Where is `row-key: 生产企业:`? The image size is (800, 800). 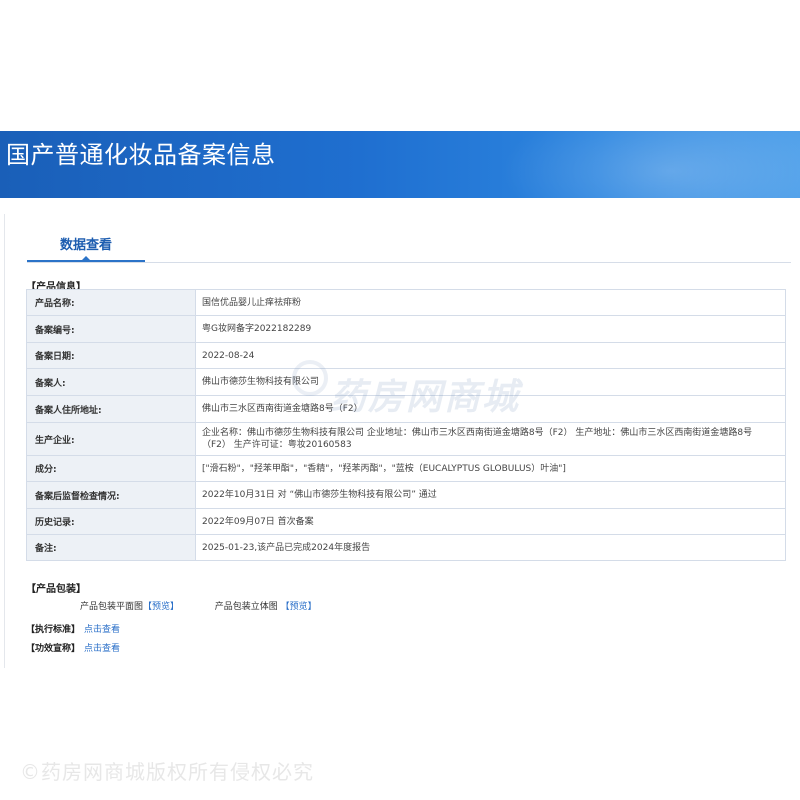
row-key: 生产企业: is located at coordinates (111, 439).